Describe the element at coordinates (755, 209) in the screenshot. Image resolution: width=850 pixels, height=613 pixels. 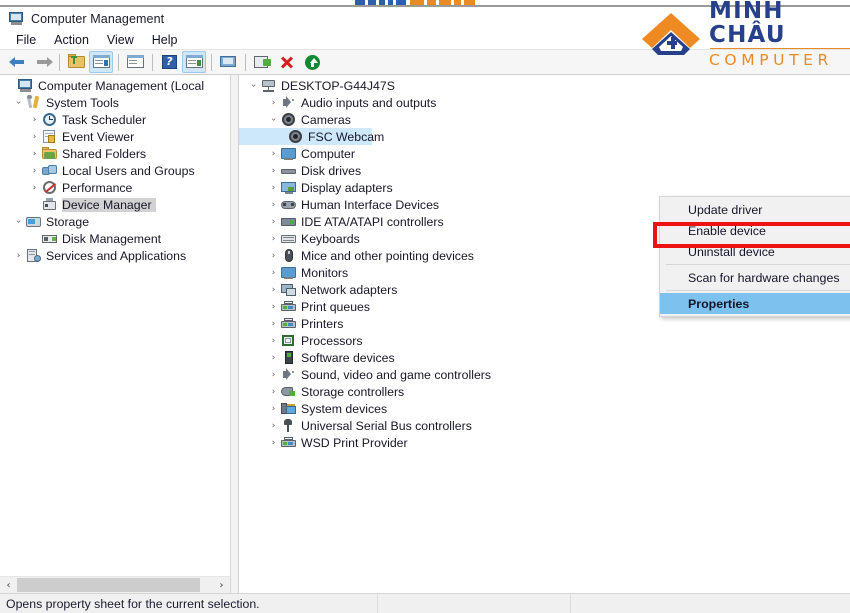
I see `context-menu-item-update-driver: Update driver` at that location.